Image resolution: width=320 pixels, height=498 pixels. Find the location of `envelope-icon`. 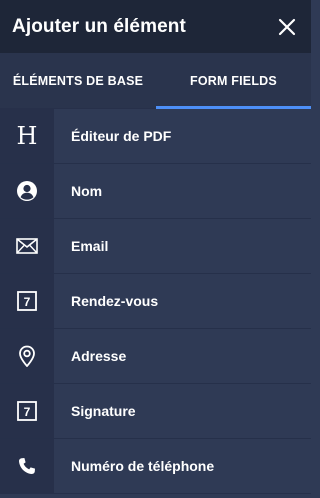

envelope-icon is located at coordinates (27, 246).